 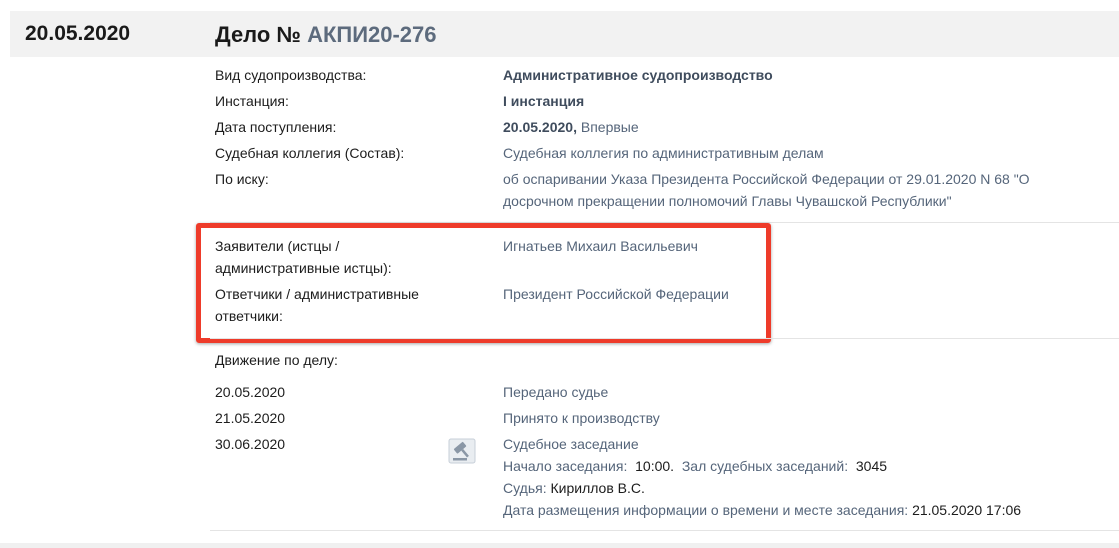 I want to click on footer-bar, so click(x=559, y=545).